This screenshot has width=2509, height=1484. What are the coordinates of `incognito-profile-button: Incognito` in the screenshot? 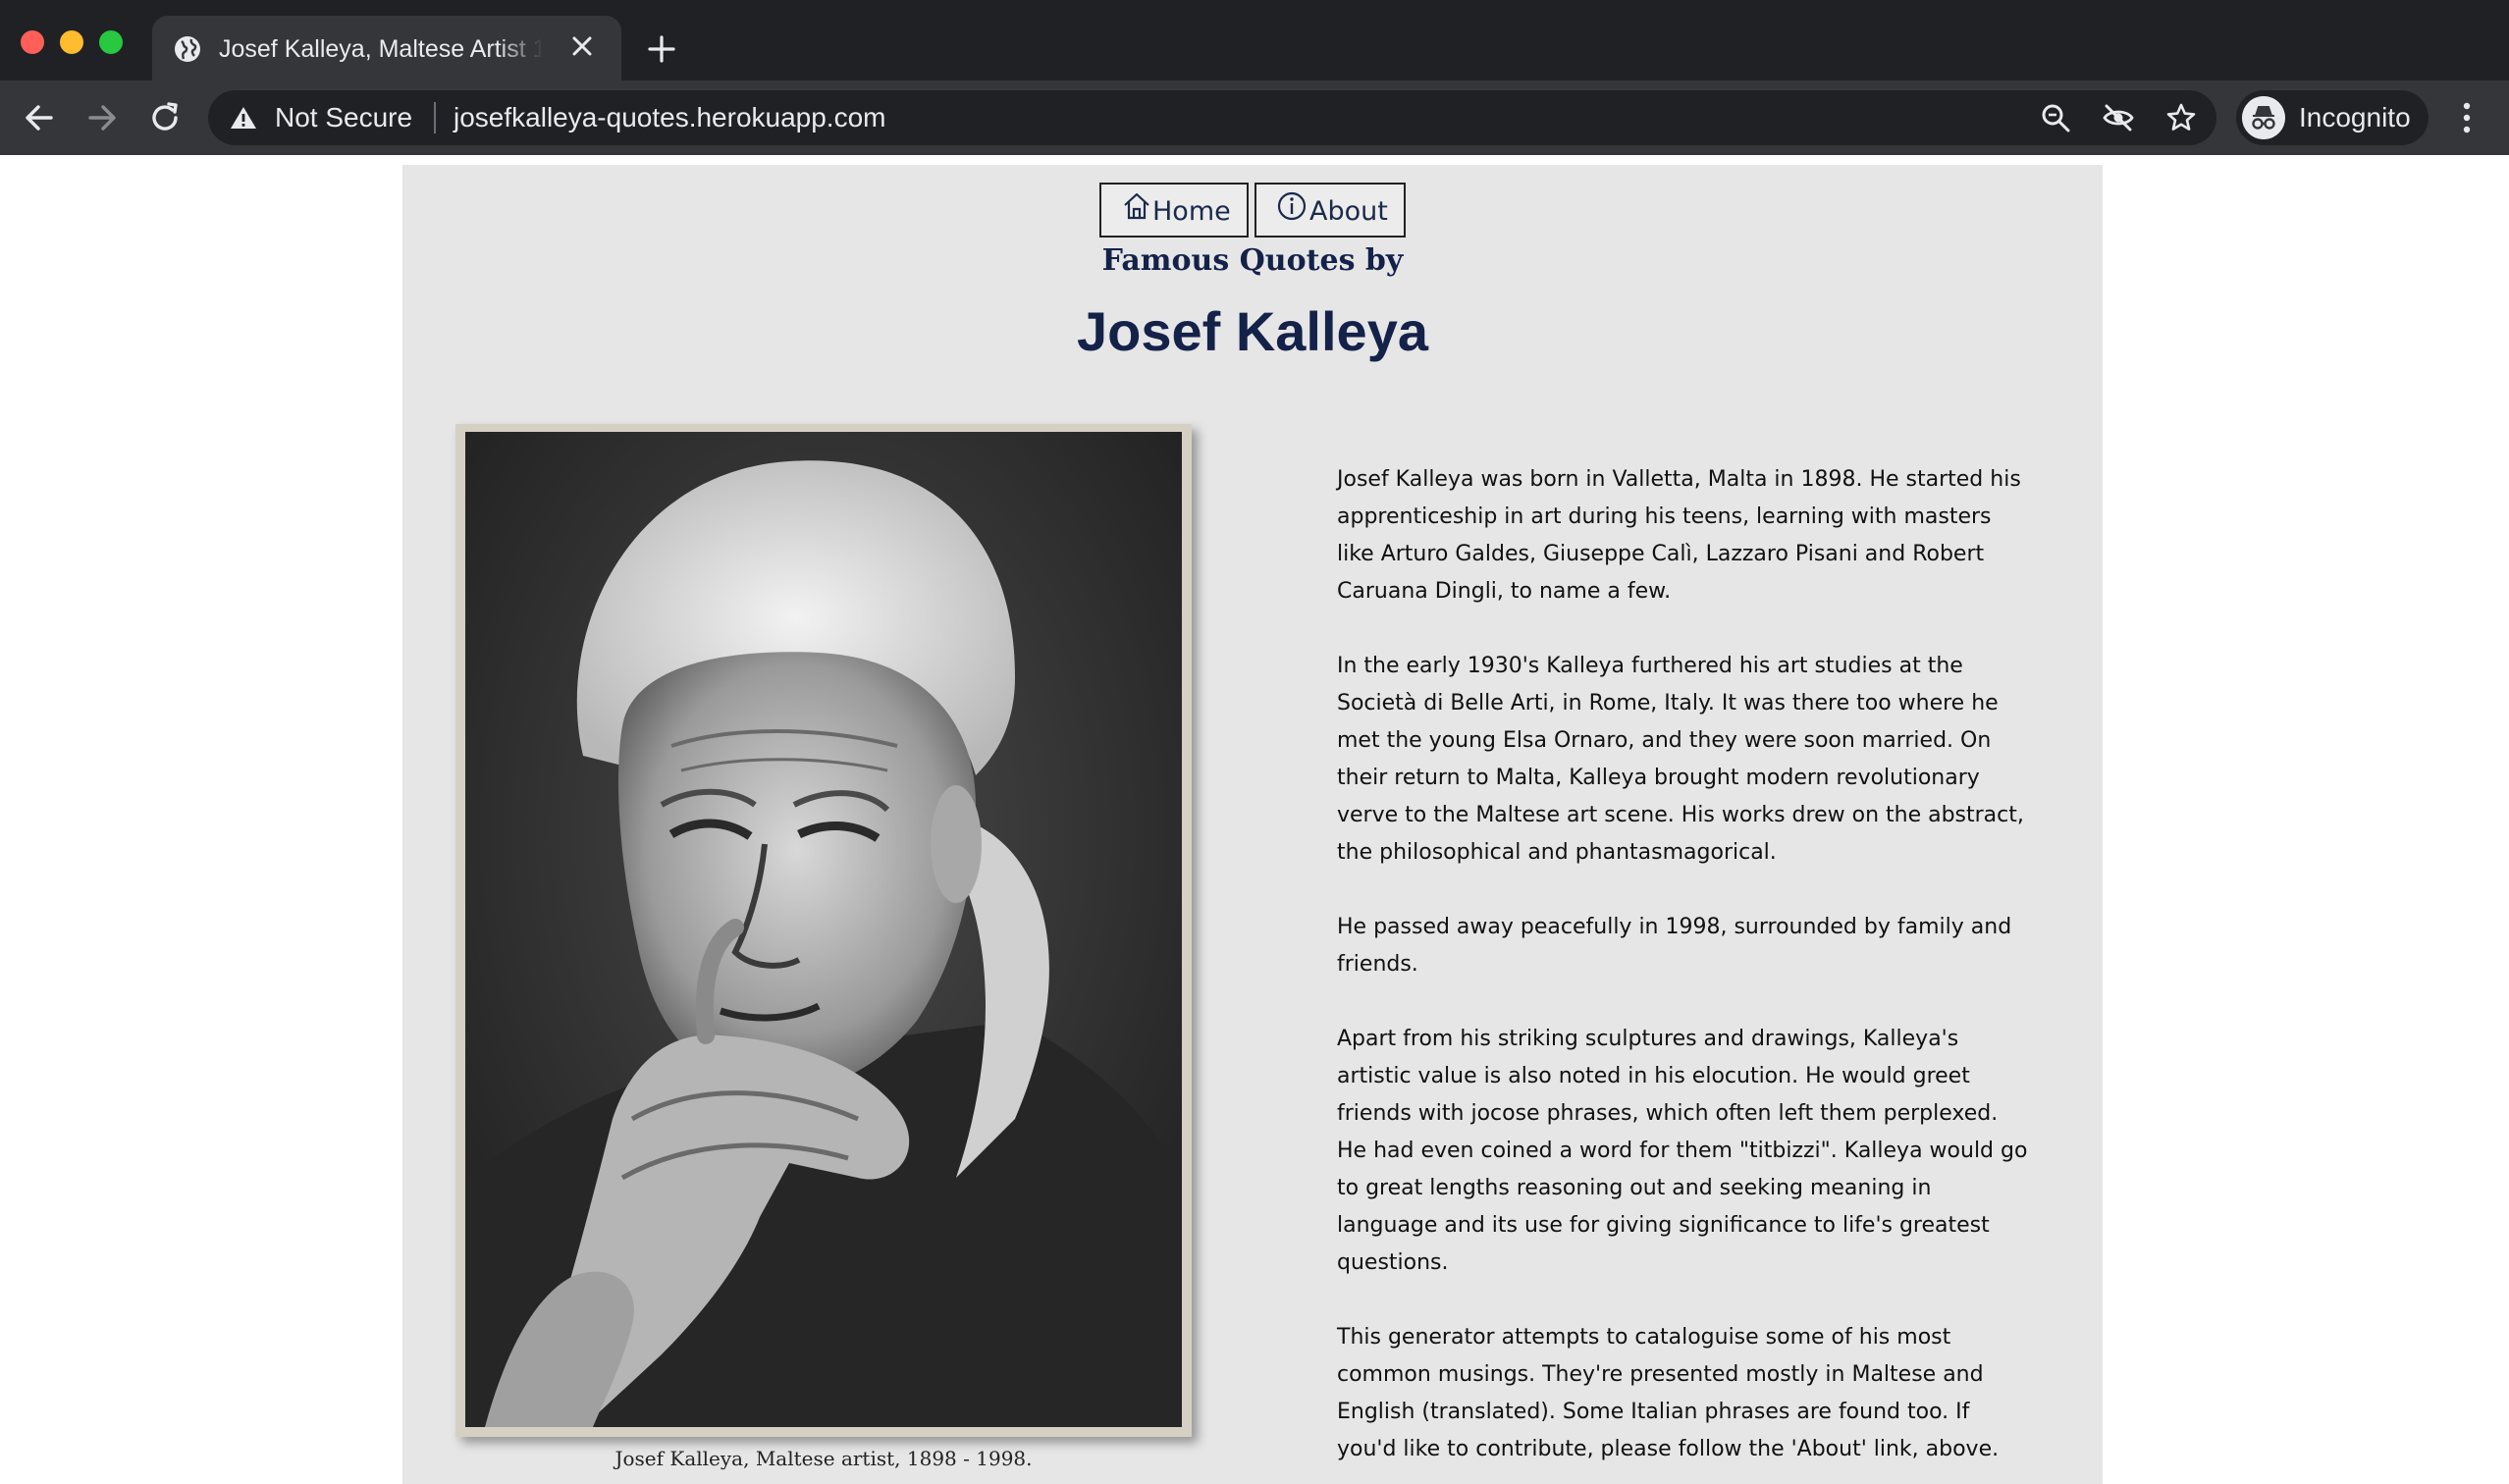 It's located at (2332, 117).